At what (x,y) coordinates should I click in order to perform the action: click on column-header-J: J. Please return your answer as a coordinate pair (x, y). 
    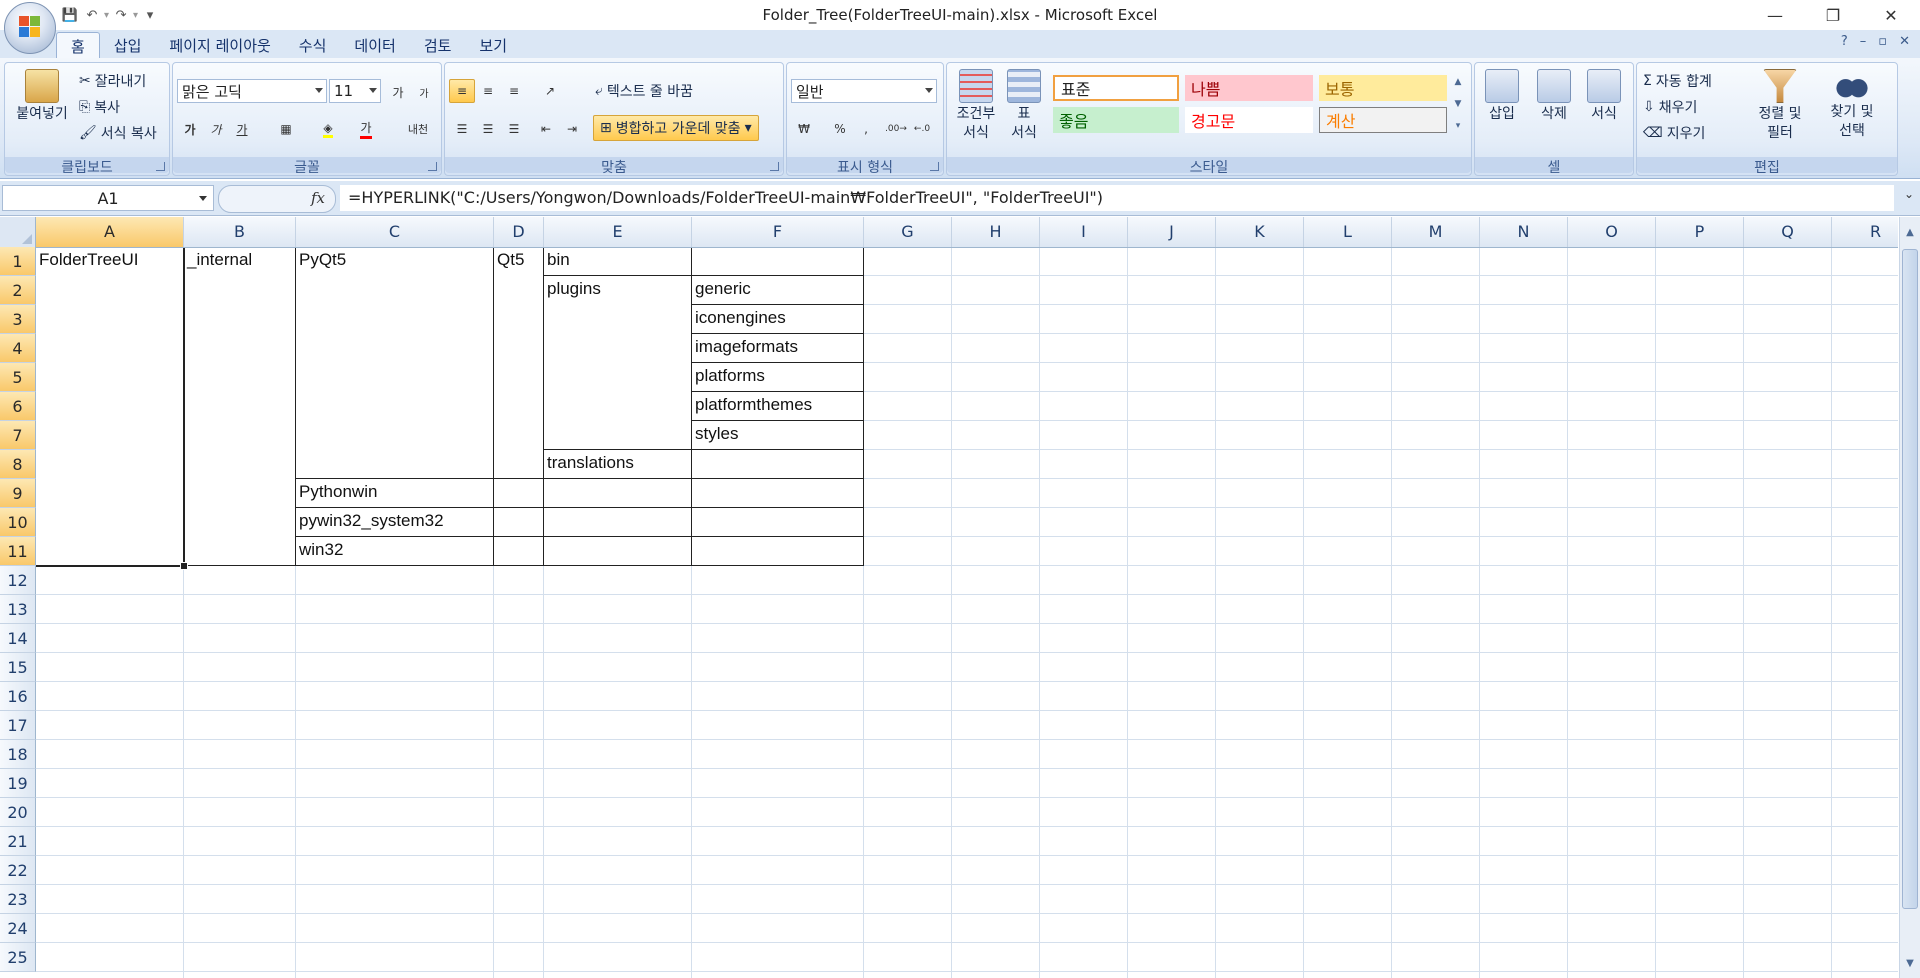
    Looking at the image, I should click on (1172, 232).